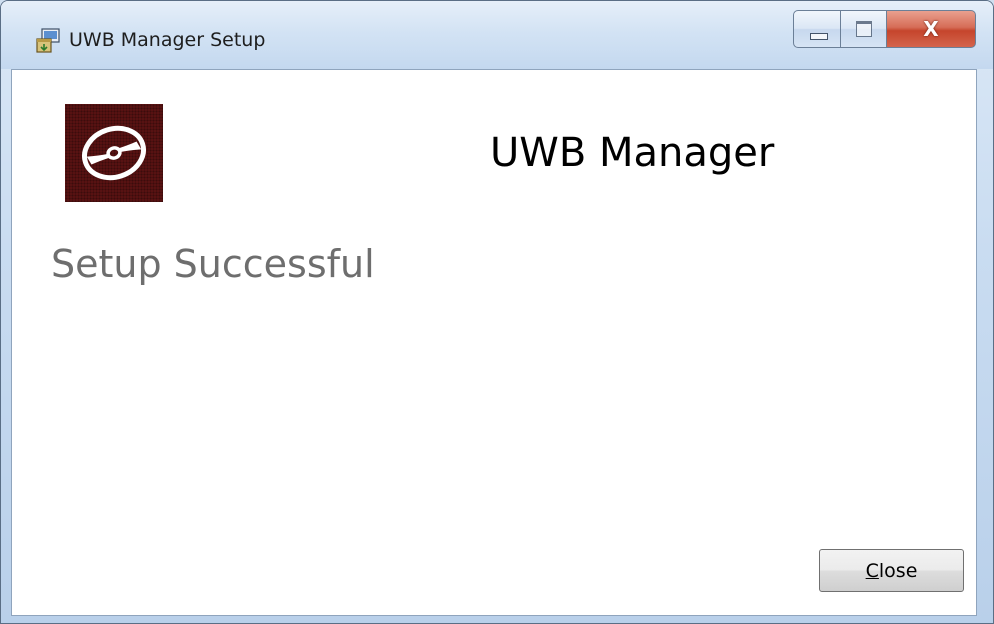  I want to click on product-logo, so click(114, 153).